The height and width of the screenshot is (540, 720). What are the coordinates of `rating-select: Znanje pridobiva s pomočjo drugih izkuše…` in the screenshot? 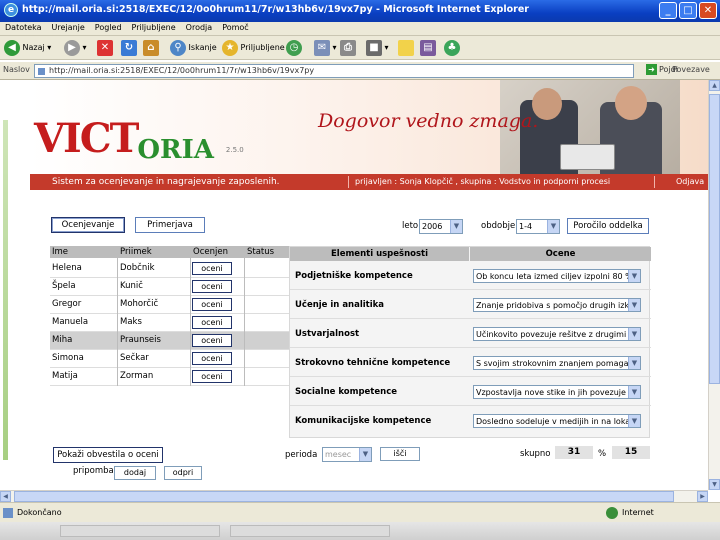 It's located at (557, 305).